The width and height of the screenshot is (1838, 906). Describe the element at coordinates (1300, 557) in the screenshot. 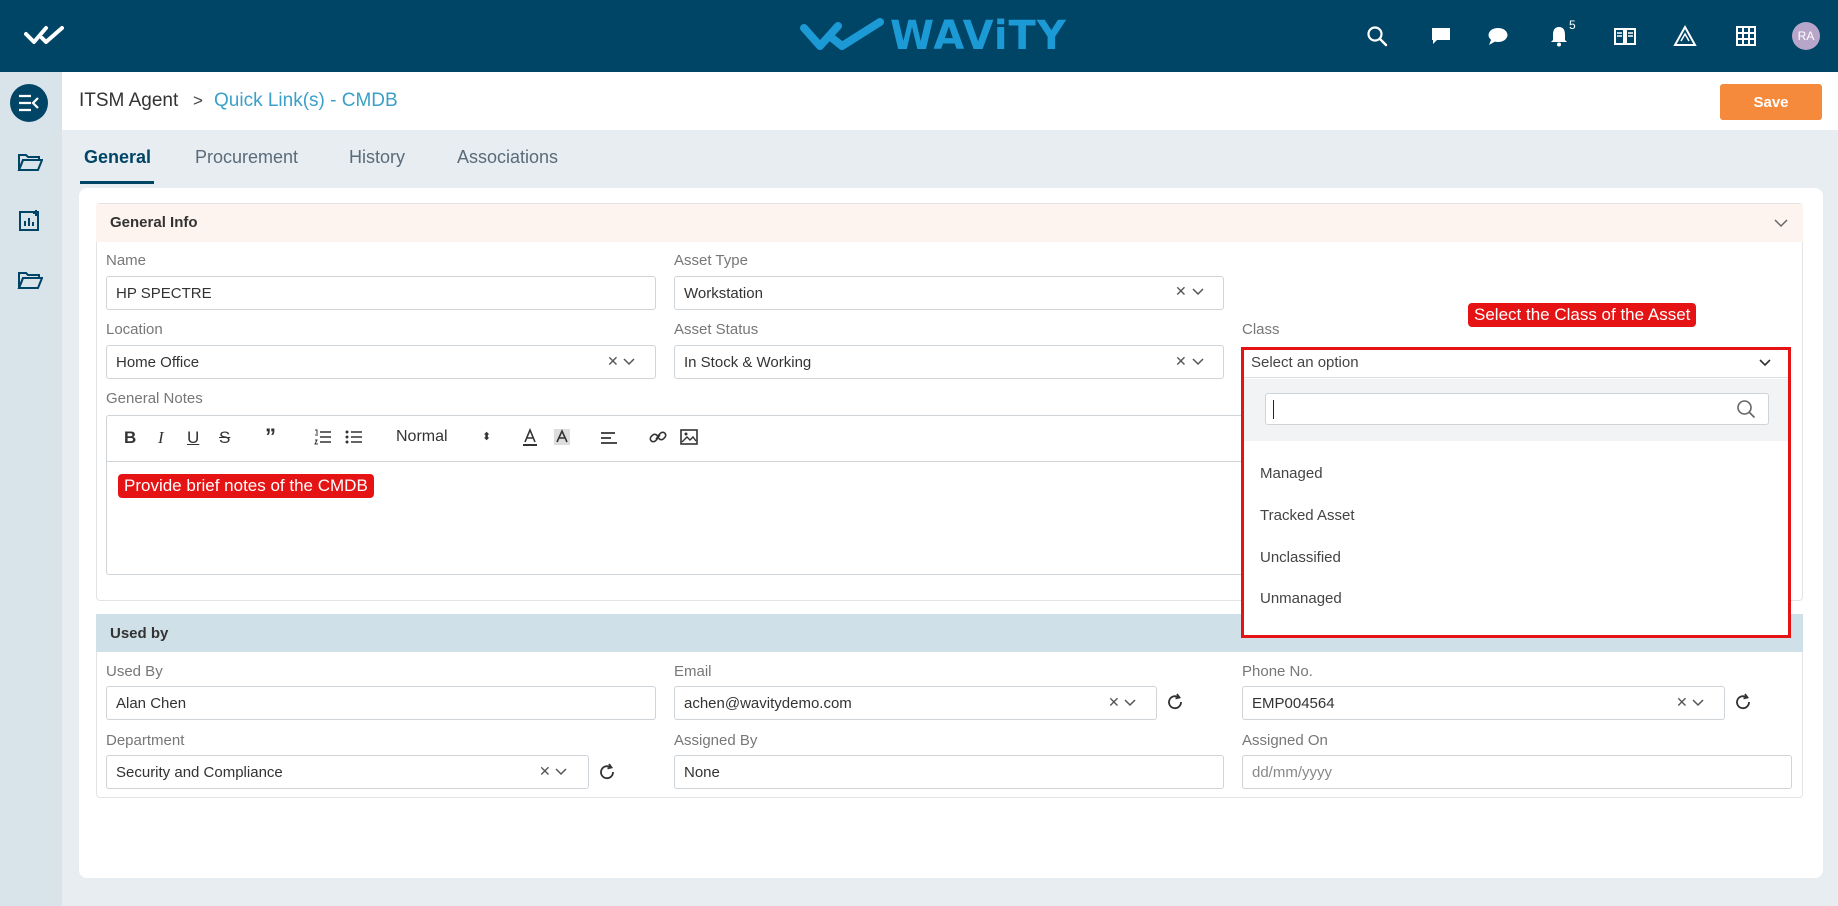

I see `class-option: Unclassified` at that location.